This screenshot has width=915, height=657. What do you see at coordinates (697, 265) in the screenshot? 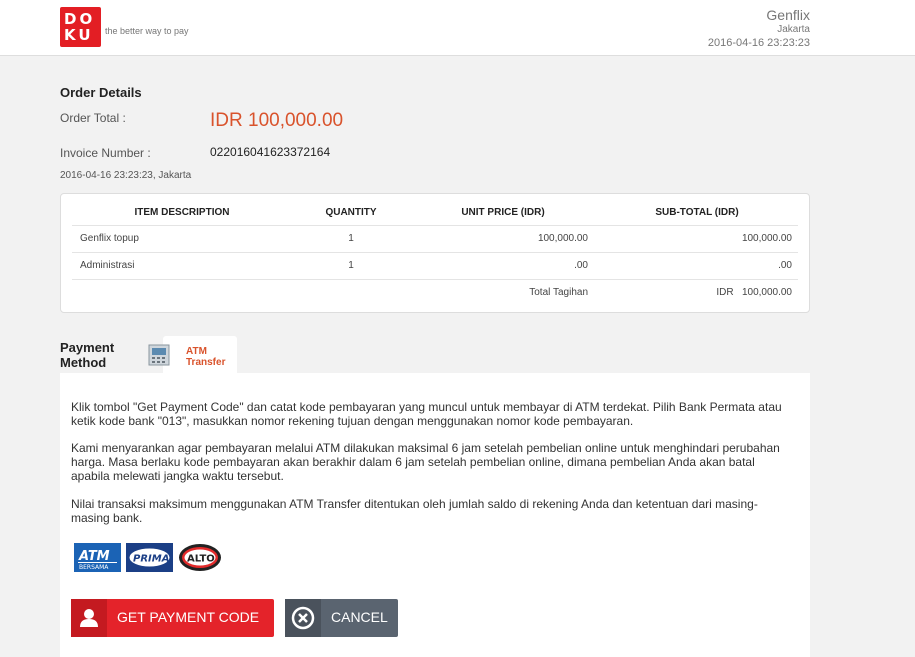
I see `item-subtotal: .00` at bounding box center [697, 265].